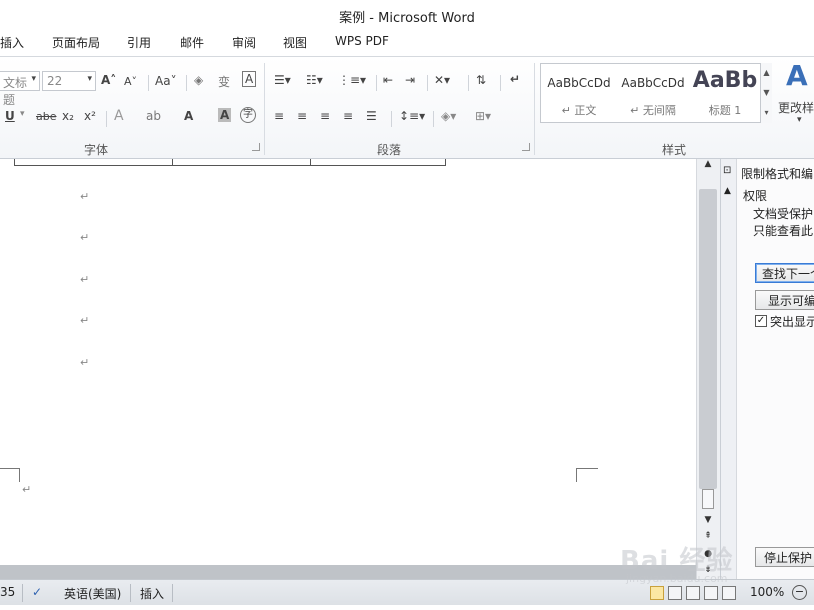 Image resolution: width=814 pixels, height=610 pixels. What do you see at coordinates (198, 80) in the screenshot?
I see `clear-format-button: ◈` at bounding box center [198, 80].